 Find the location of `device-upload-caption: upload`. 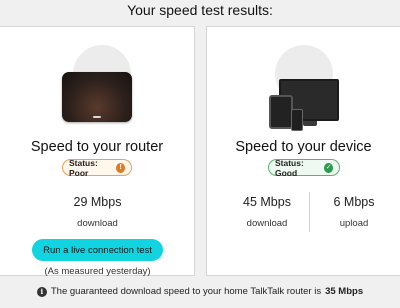

device-upload-caption: upload is located at coordinates (354, 223).